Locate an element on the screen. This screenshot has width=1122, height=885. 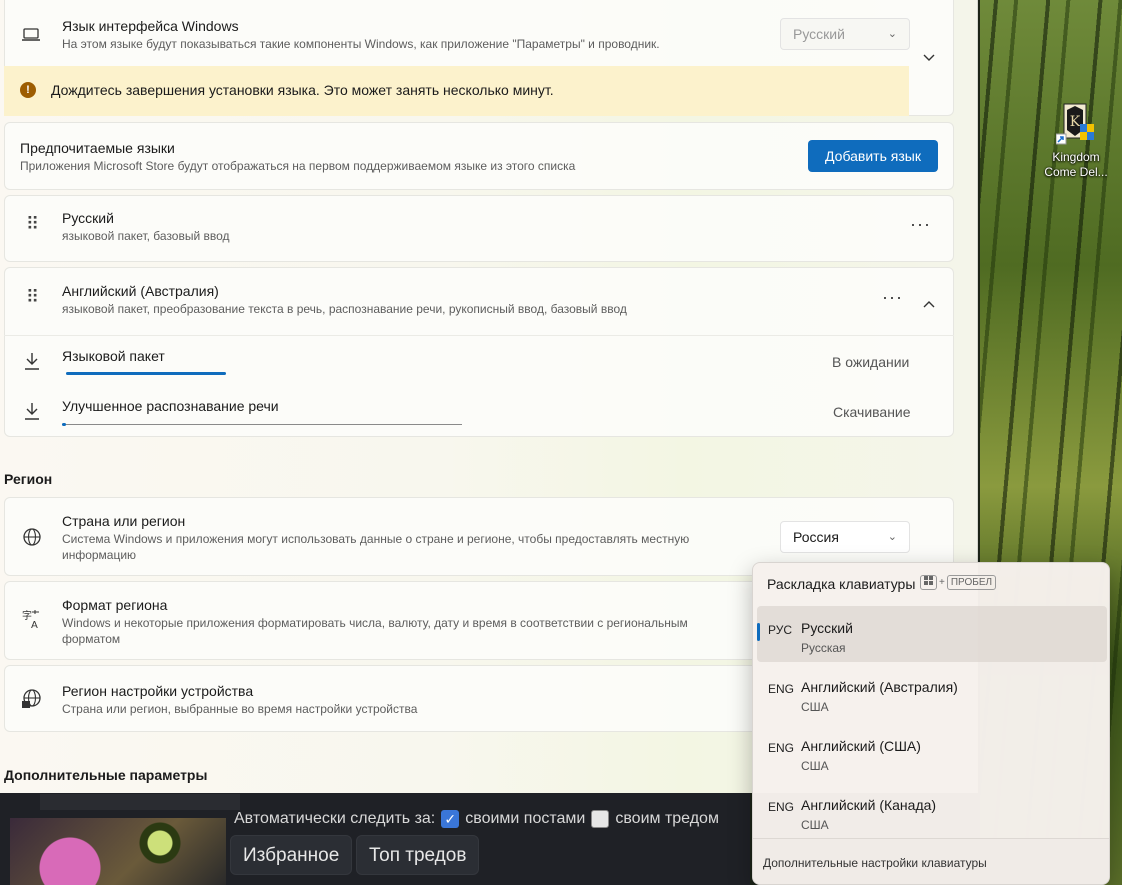
download-status: В ожидании is located at coordinates (871, 362).